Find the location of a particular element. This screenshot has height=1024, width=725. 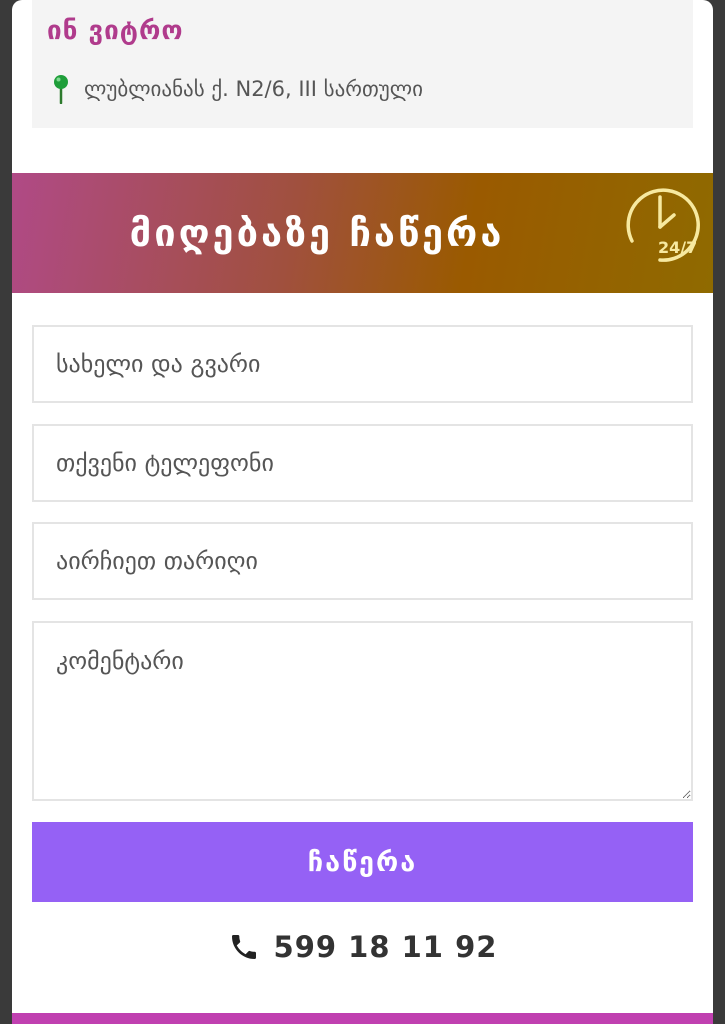

booking-banner: მიღებაზე ჩაწერა 24/7 is located at coordinates (362, 233).